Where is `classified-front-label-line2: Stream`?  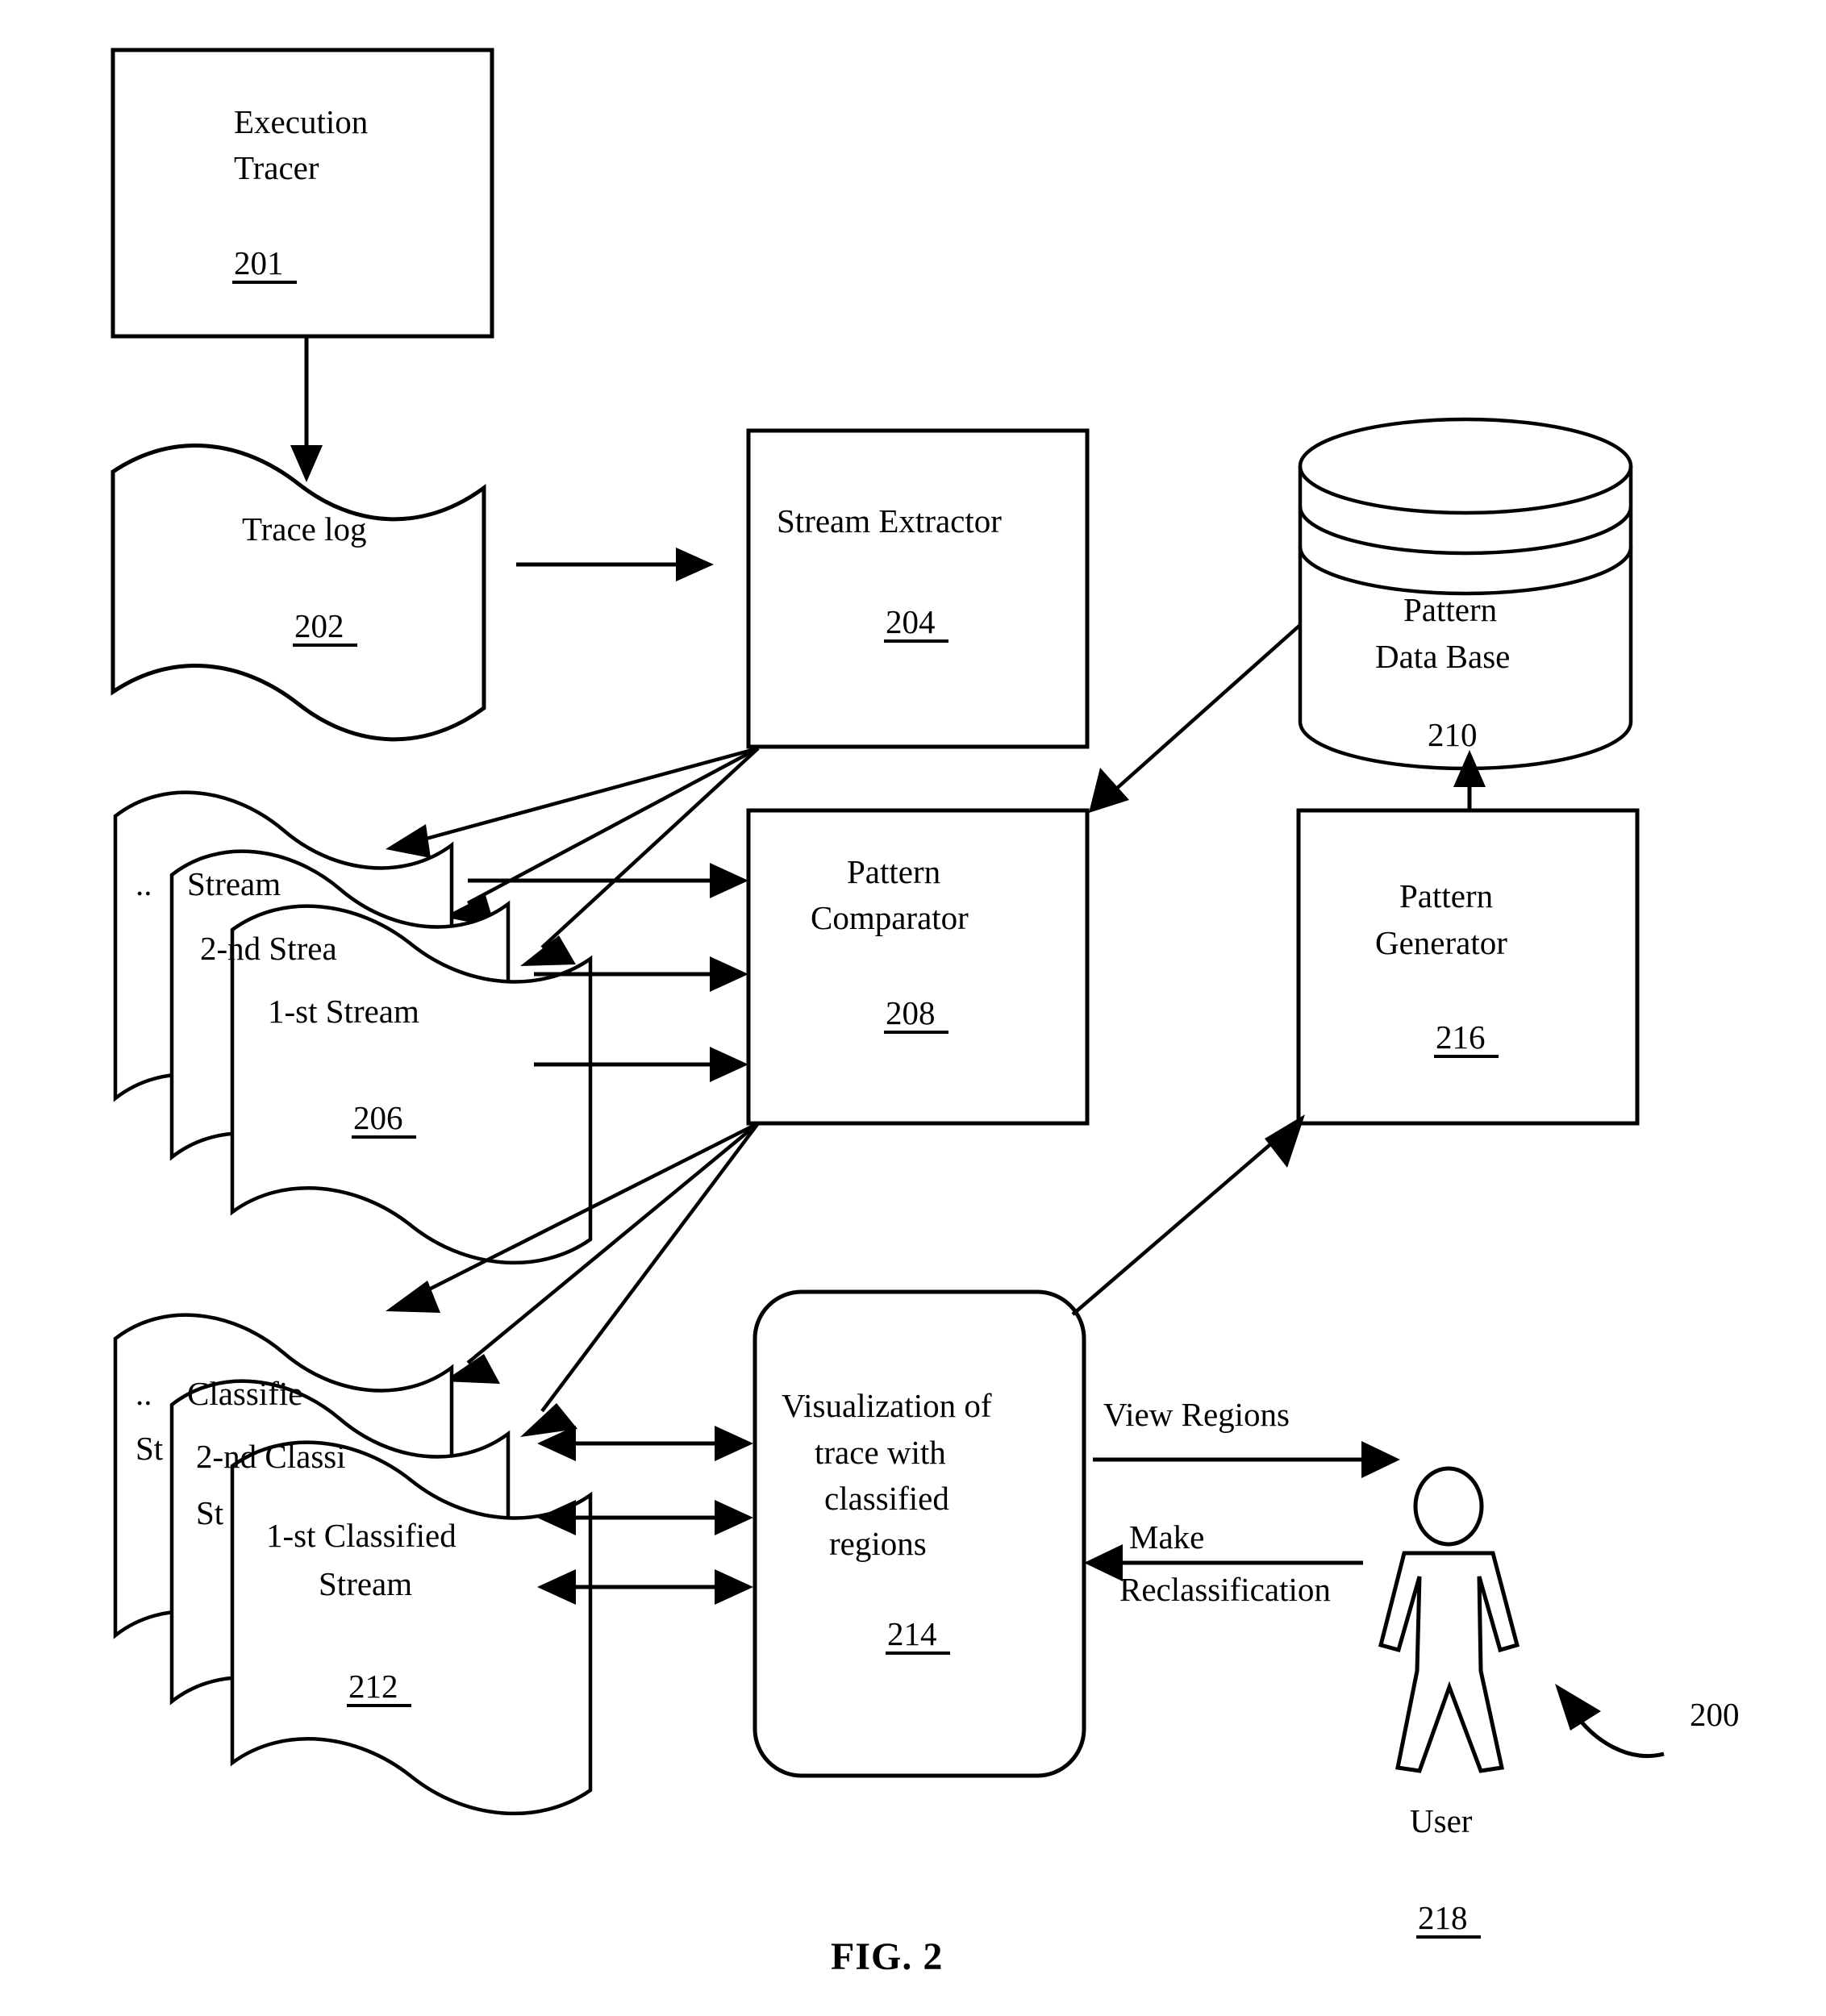
classified-front-label-line2: Stream is located at coordinates (365, 1583).